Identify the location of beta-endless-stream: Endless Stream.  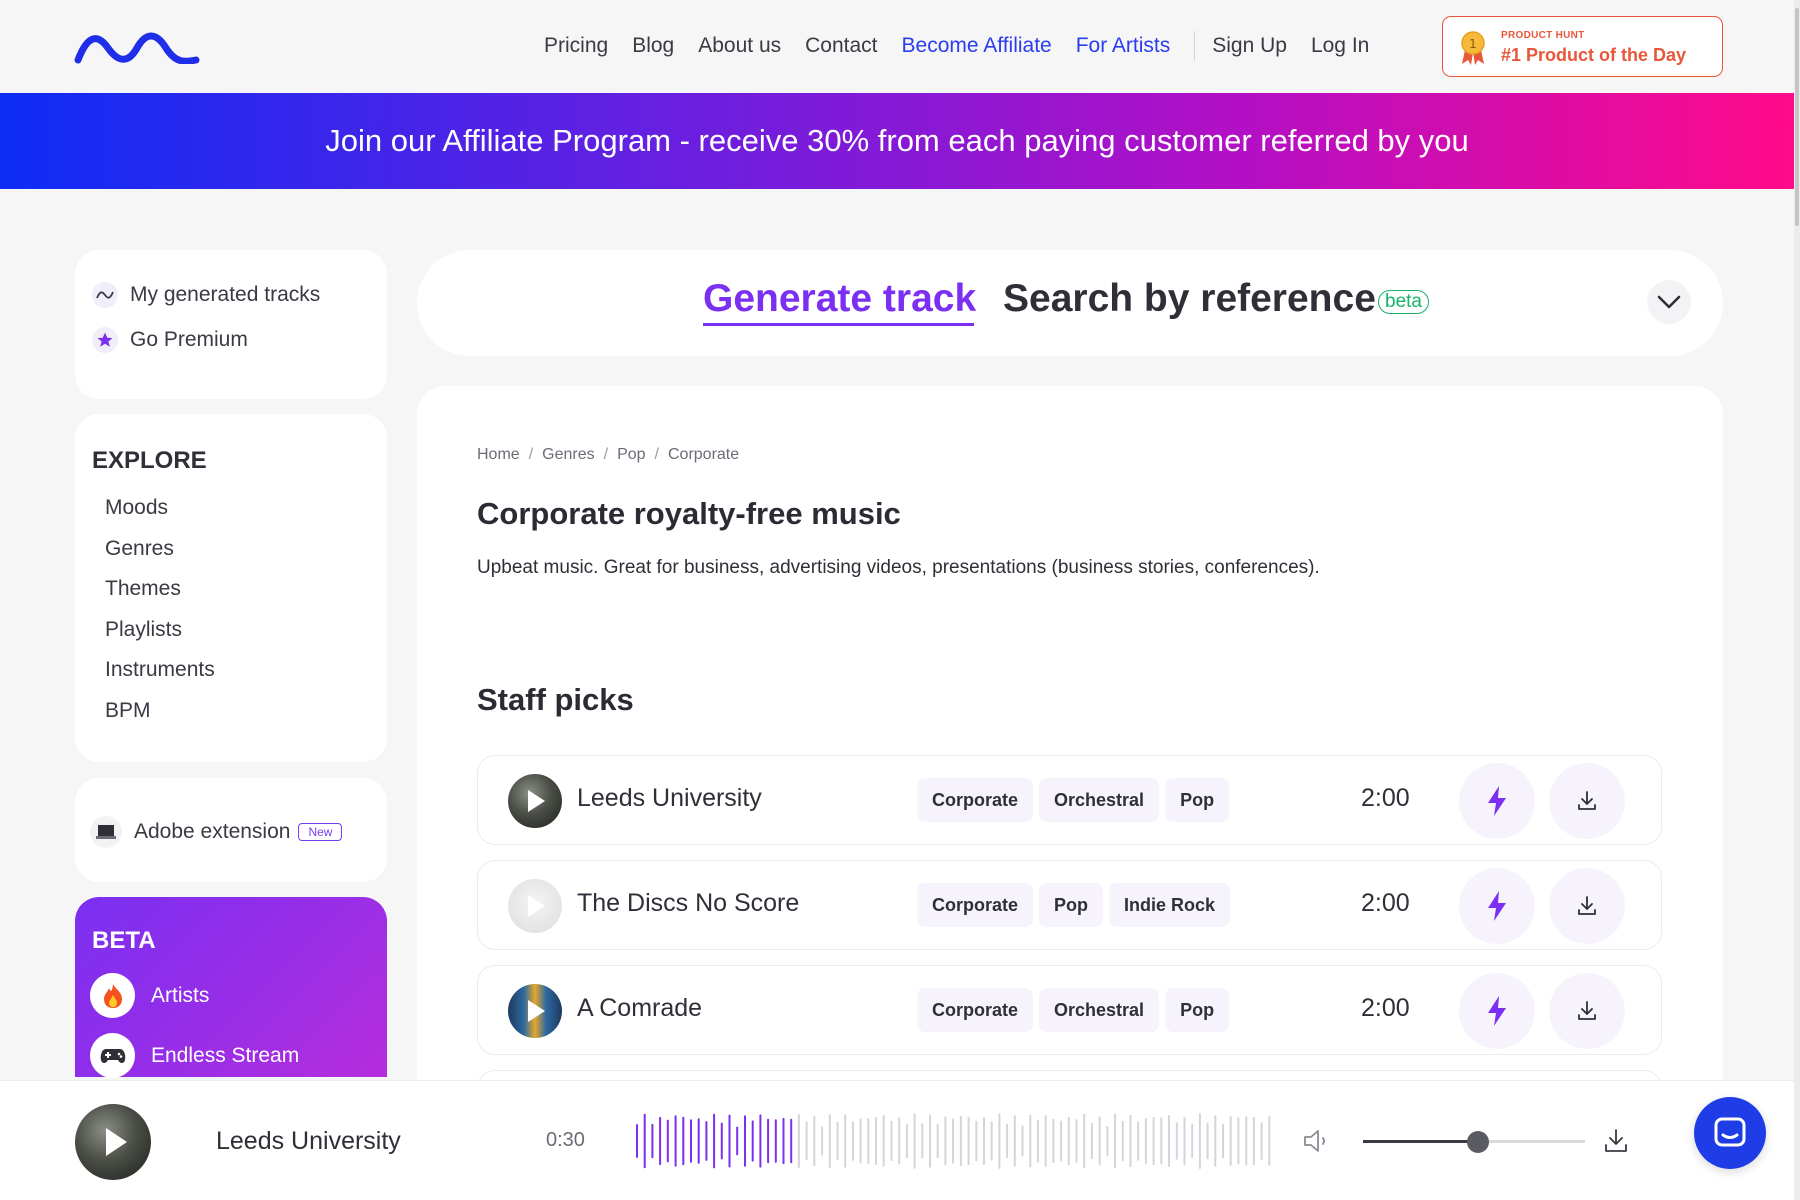
(194, 1055).